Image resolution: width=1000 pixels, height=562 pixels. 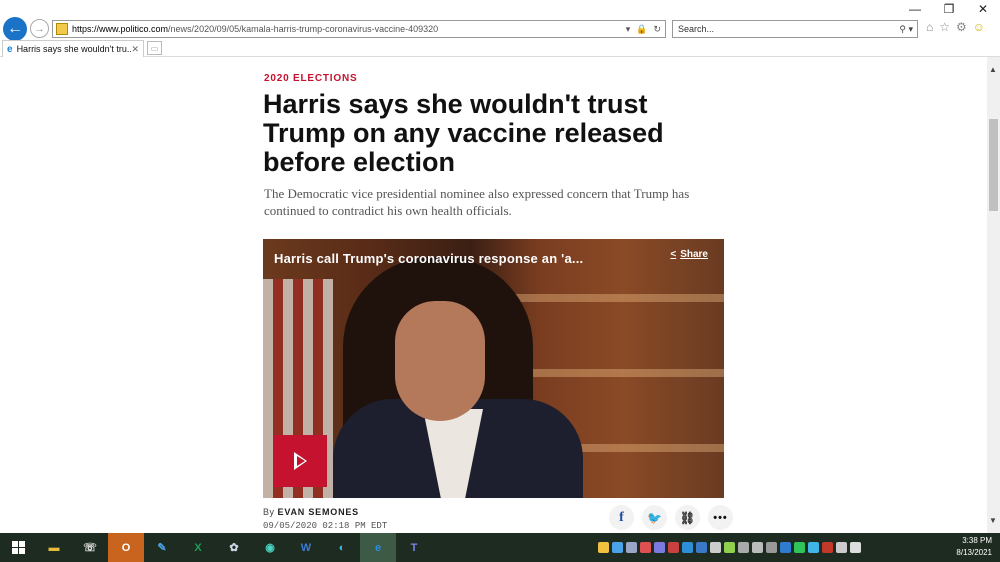 I want to click on taskbar-apps: ▬ ☏ O ✎ X ✿ ◉ W ◐ e T, so click(x=234, y=547).